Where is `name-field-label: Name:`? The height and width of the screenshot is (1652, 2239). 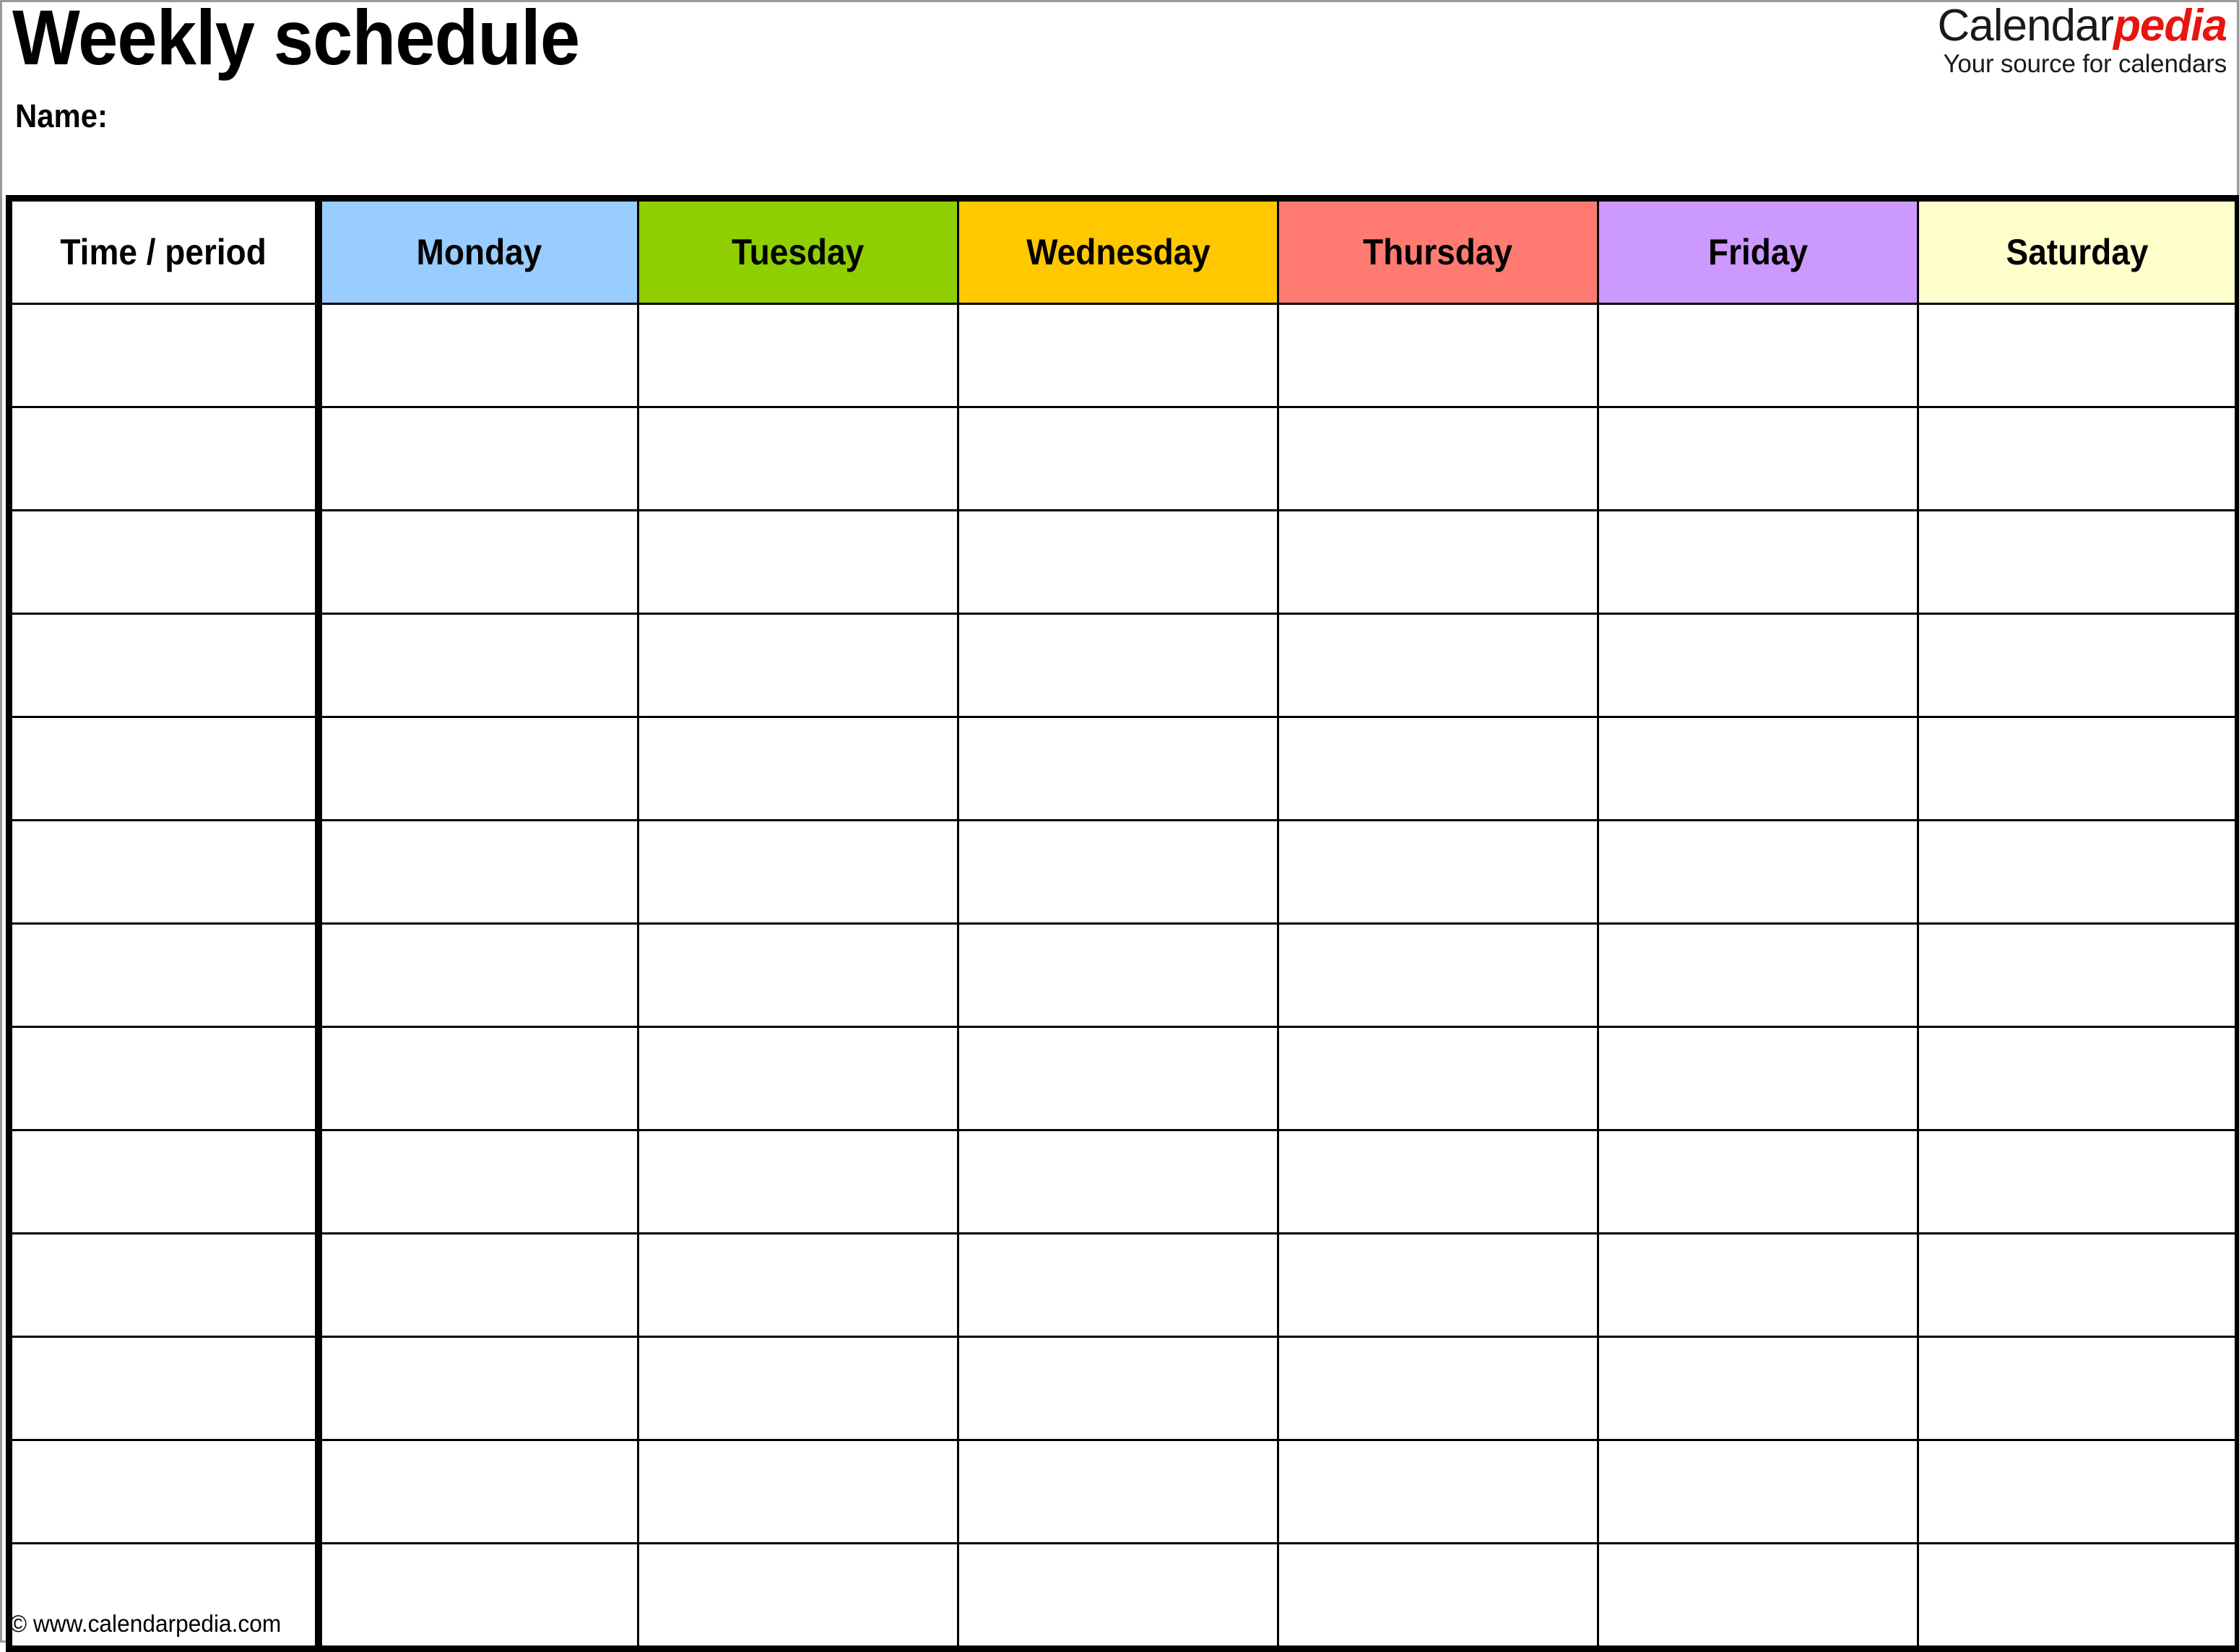 name-field-label: Name: is located at coordinates (61, 116).